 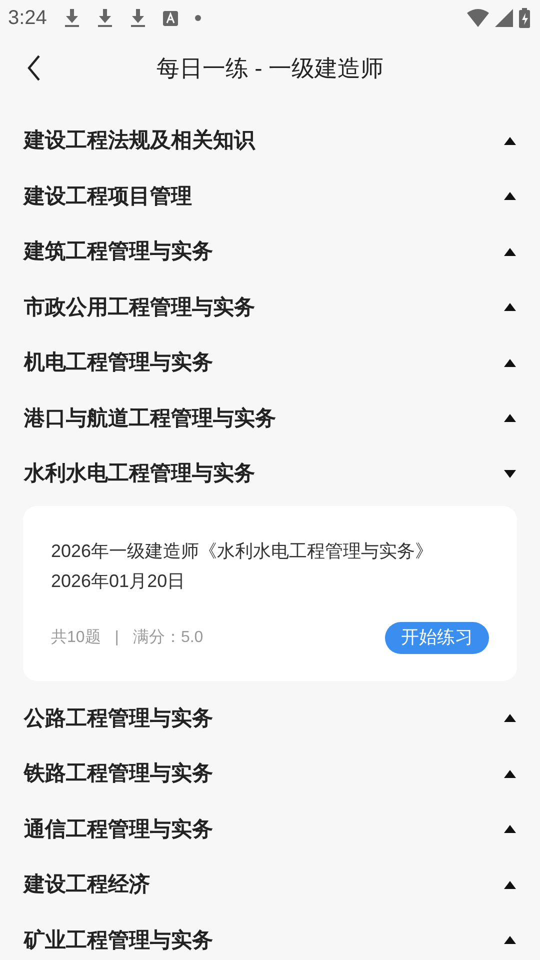 I want to click on category-row: 建设工程项目管理, so click(x=270, y=196).